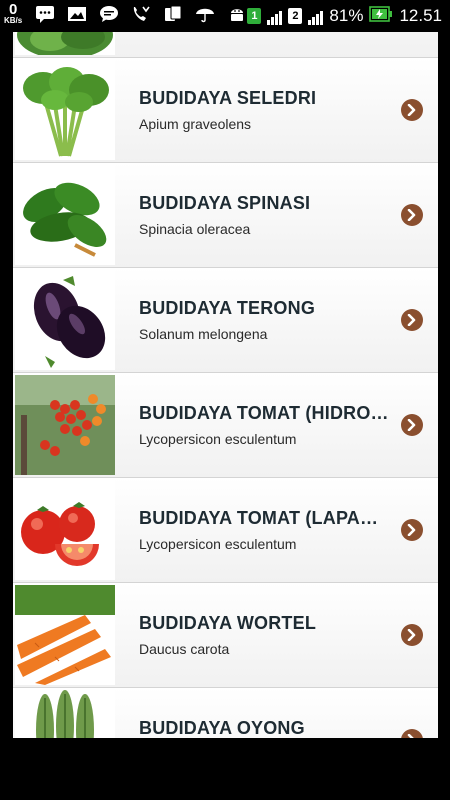 Image resolution: width=450 pixels, height=800 pixels. What do you see at coordinates (65, 714) in the screenshot?
I see `luffa-thumb` at bounding box center [65, 714].